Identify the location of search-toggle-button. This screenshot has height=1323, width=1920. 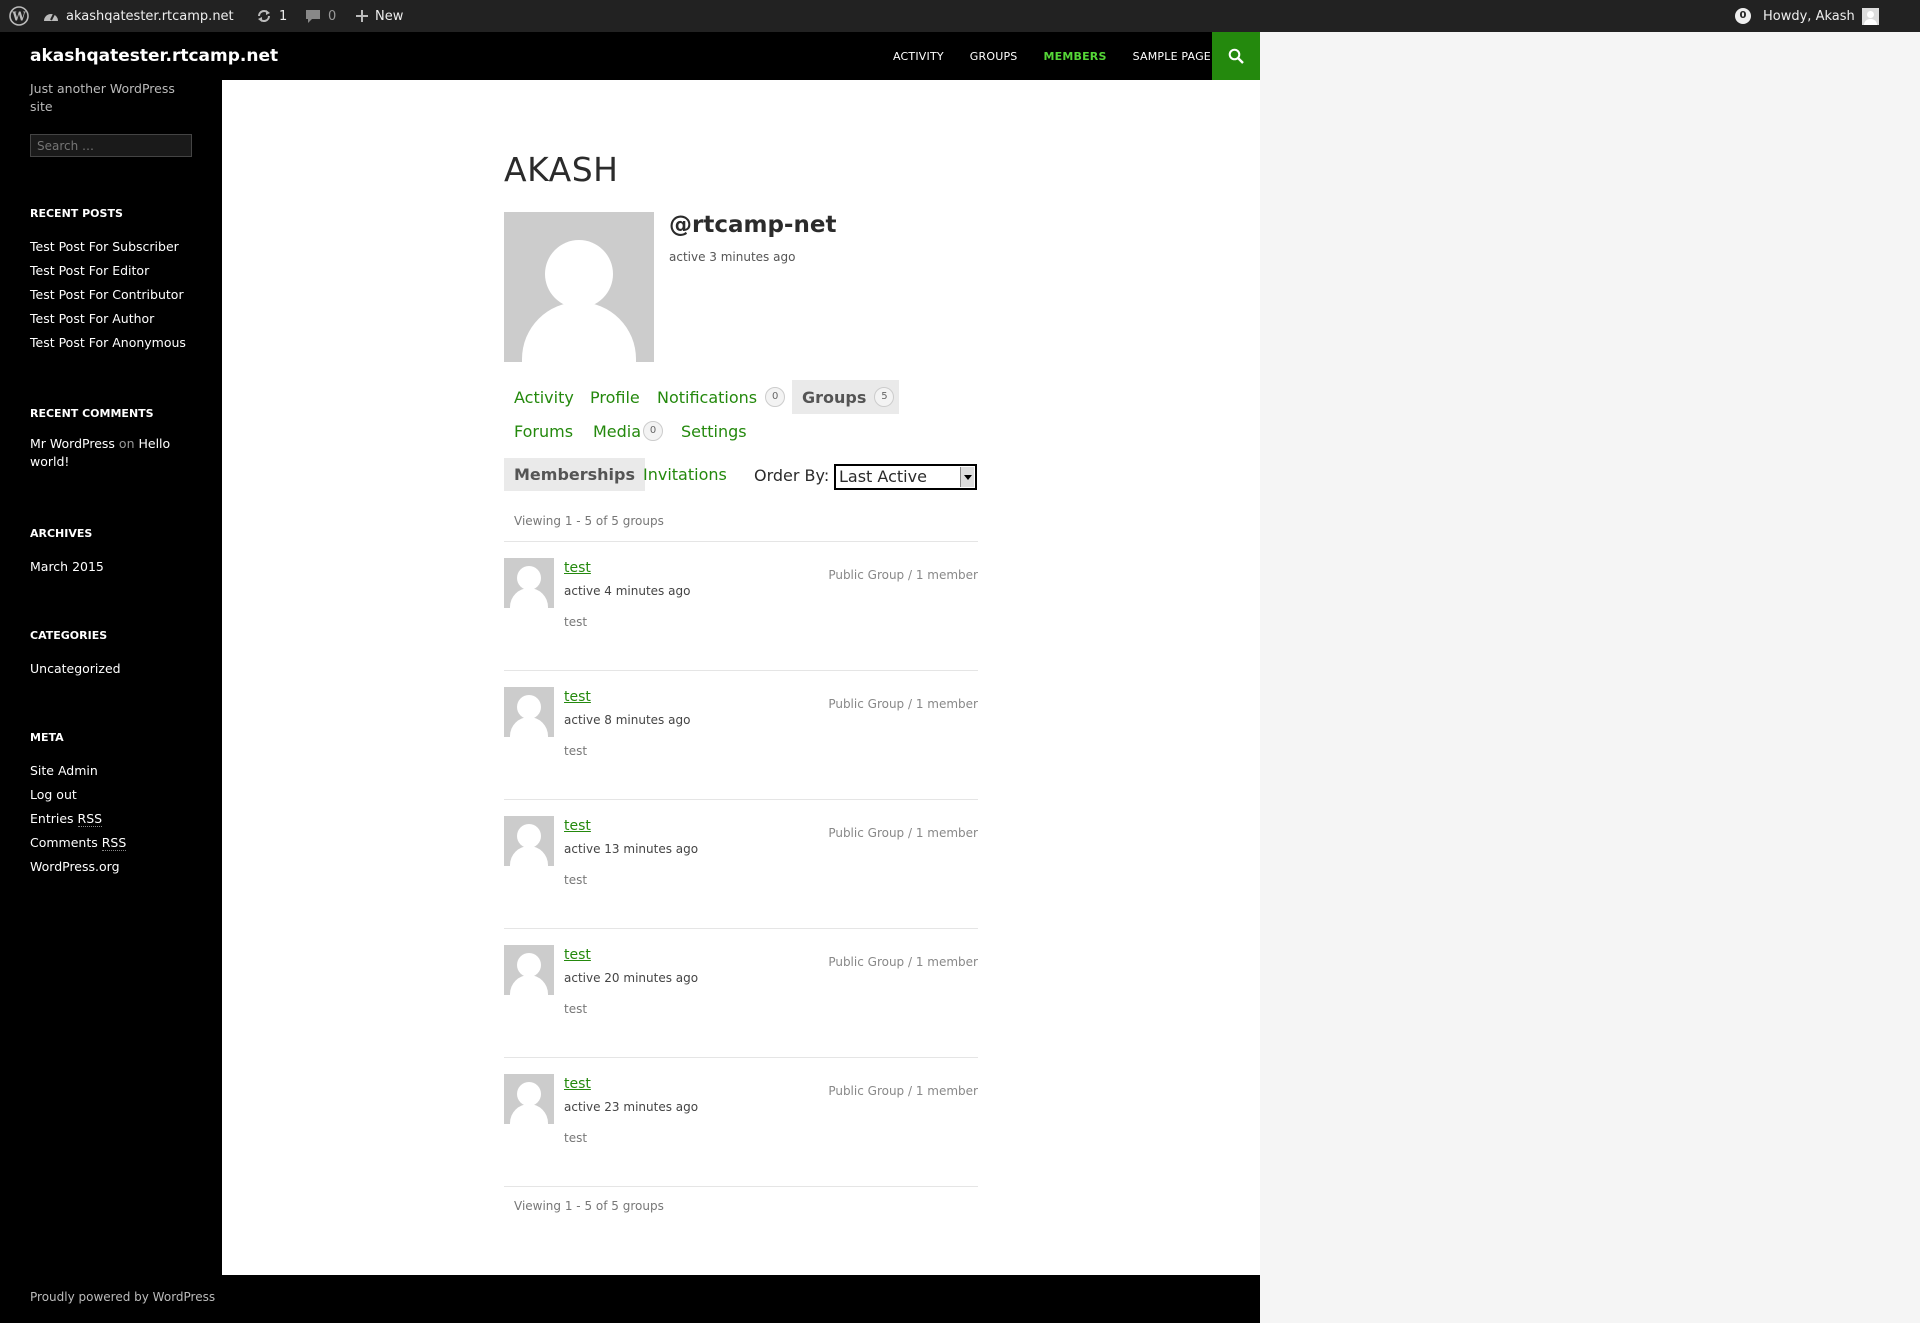
(1236, 56).